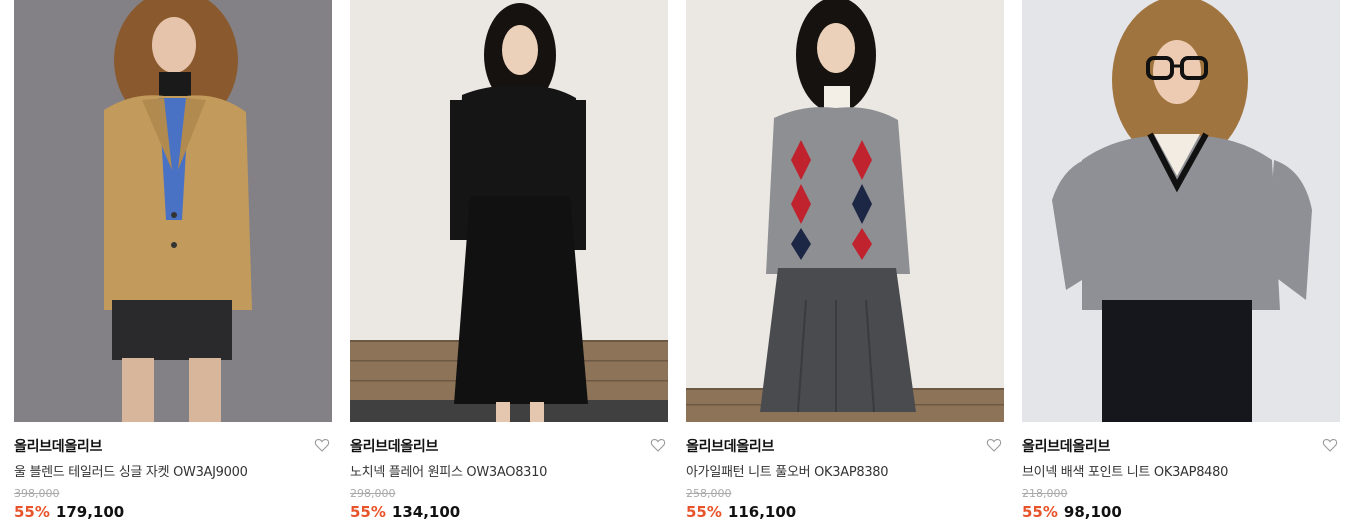  Describe the element at coordinates (373, 493) in the screenshot. I see `original-price: 298,000` at that location.